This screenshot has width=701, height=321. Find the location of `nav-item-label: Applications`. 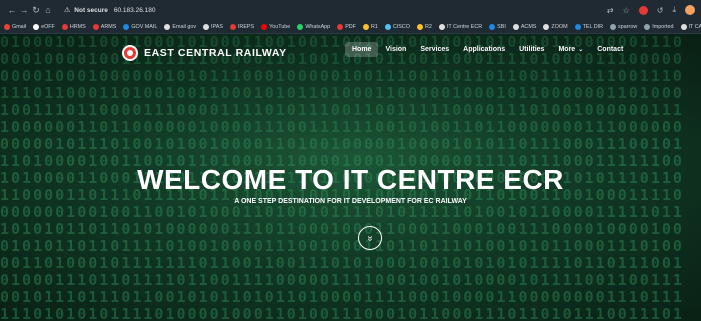

nav-item-label: Applications is located at coordinates (484, 49).